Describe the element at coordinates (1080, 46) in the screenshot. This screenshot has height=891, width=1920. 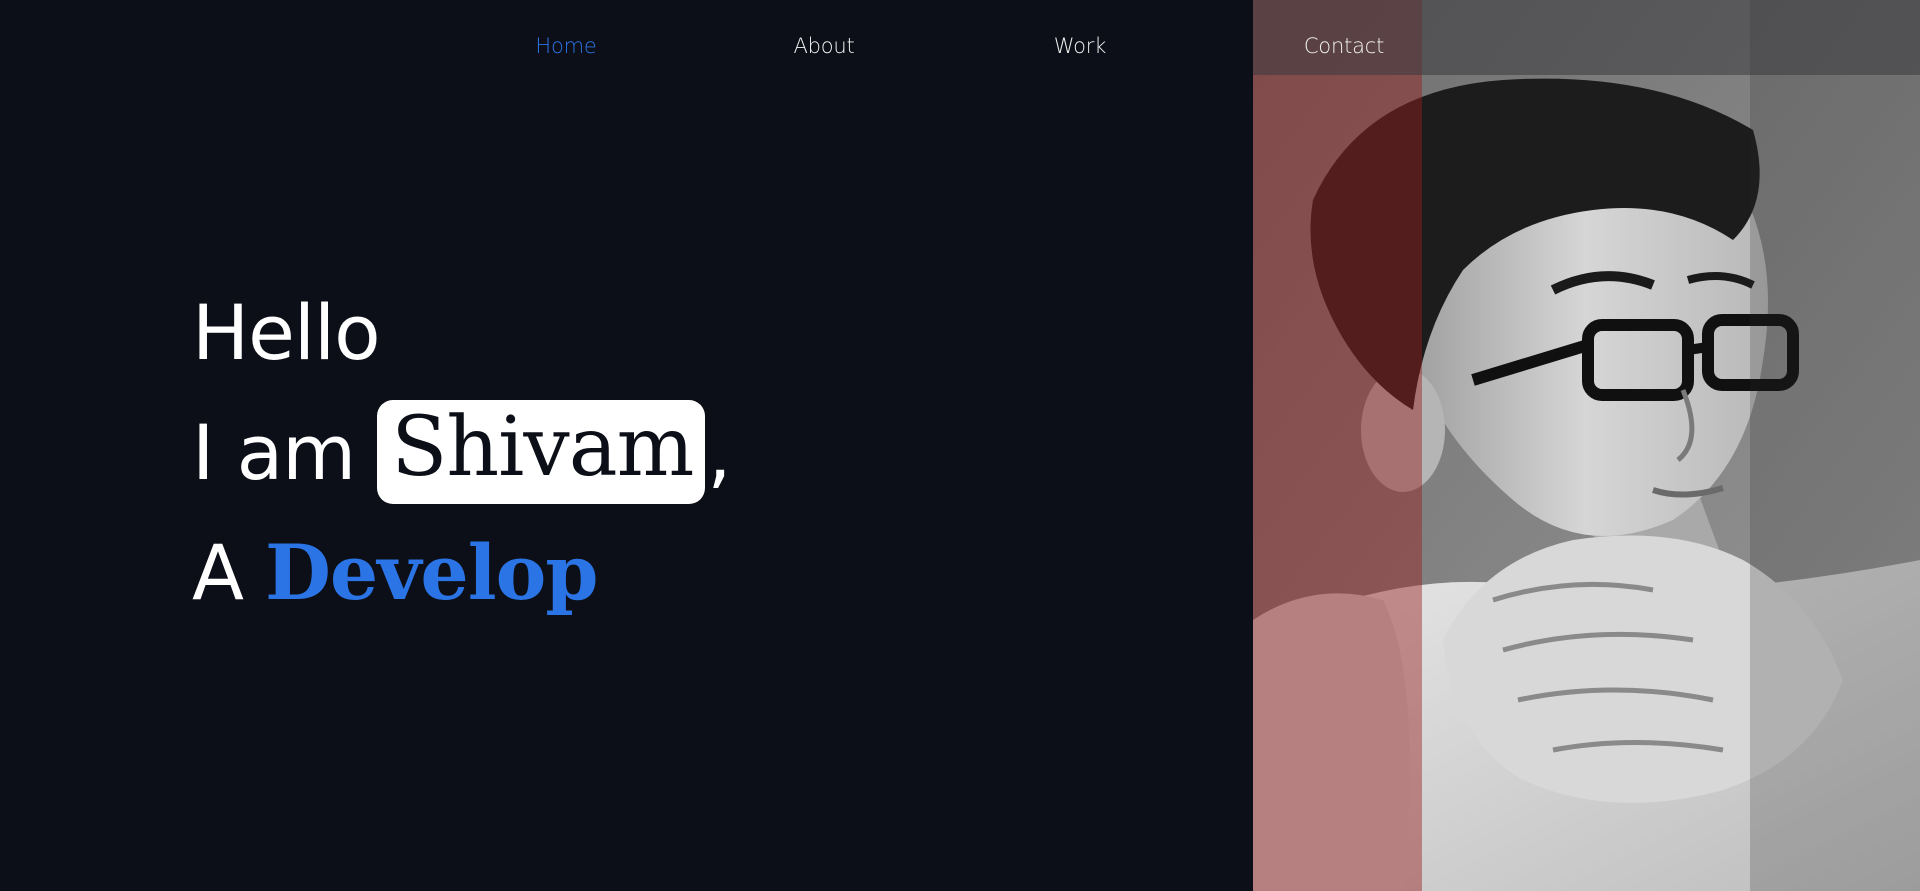
I see `nav-link-work: Work` at that location.